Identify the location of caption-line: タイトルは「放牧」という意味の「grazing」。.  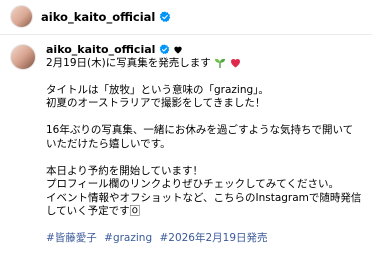
(157, 89).